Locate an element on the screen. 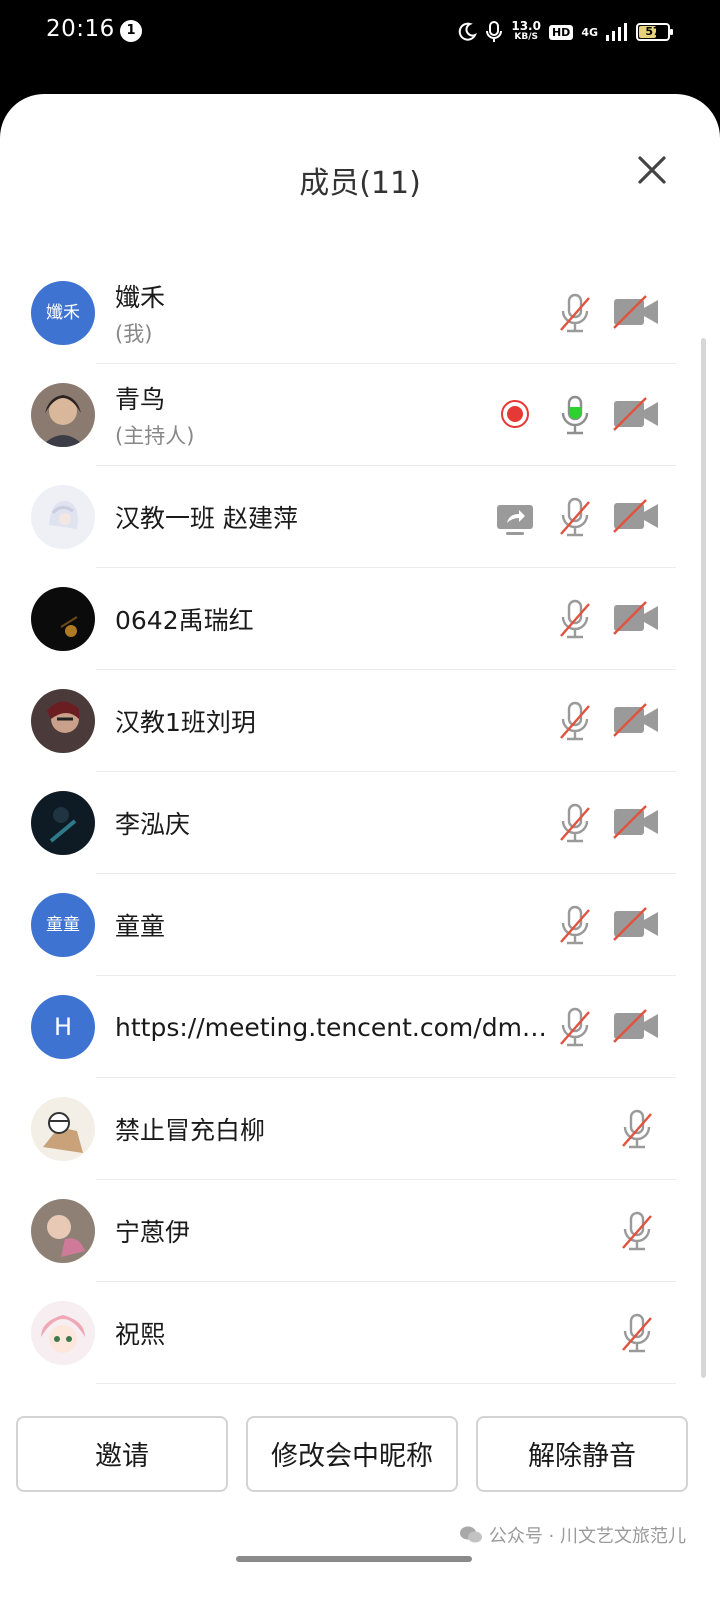  hd-badge: HD is located at coordinates (561, 32).